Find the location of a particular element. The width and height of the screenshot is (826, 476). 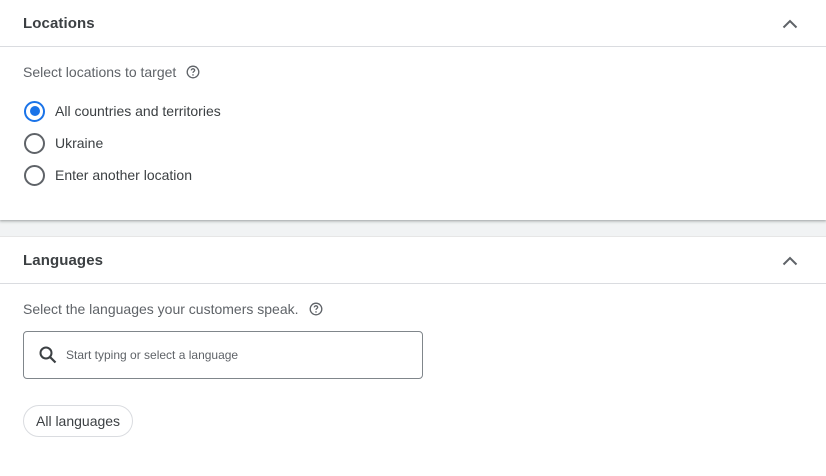

radio-enter-another-location: Enter another location is located at coordinates (108, 175).